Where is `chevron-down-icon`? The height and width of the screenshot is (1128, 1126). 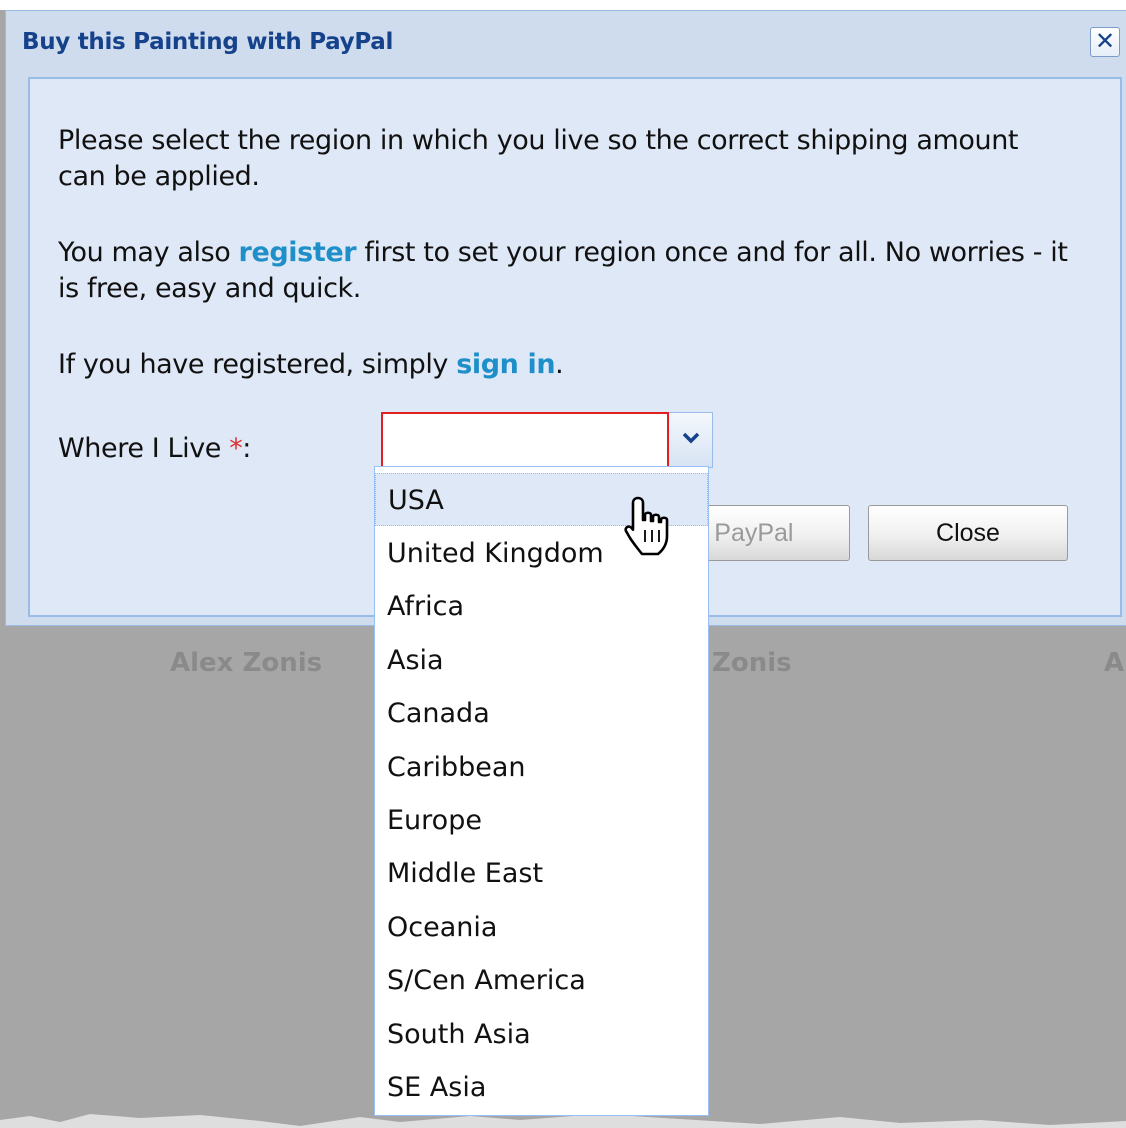
chevron-down-icon is located at coordinates (691, 438).